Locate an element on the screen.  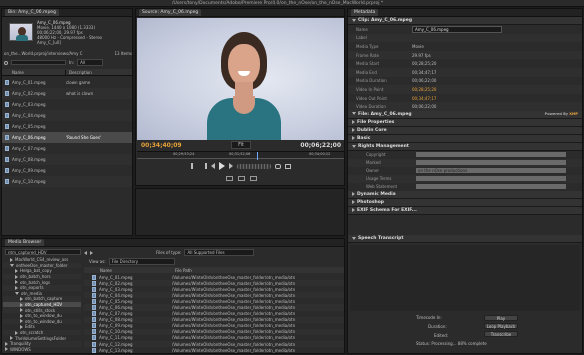
step-forward-icon is located at coordinates (231, 166).